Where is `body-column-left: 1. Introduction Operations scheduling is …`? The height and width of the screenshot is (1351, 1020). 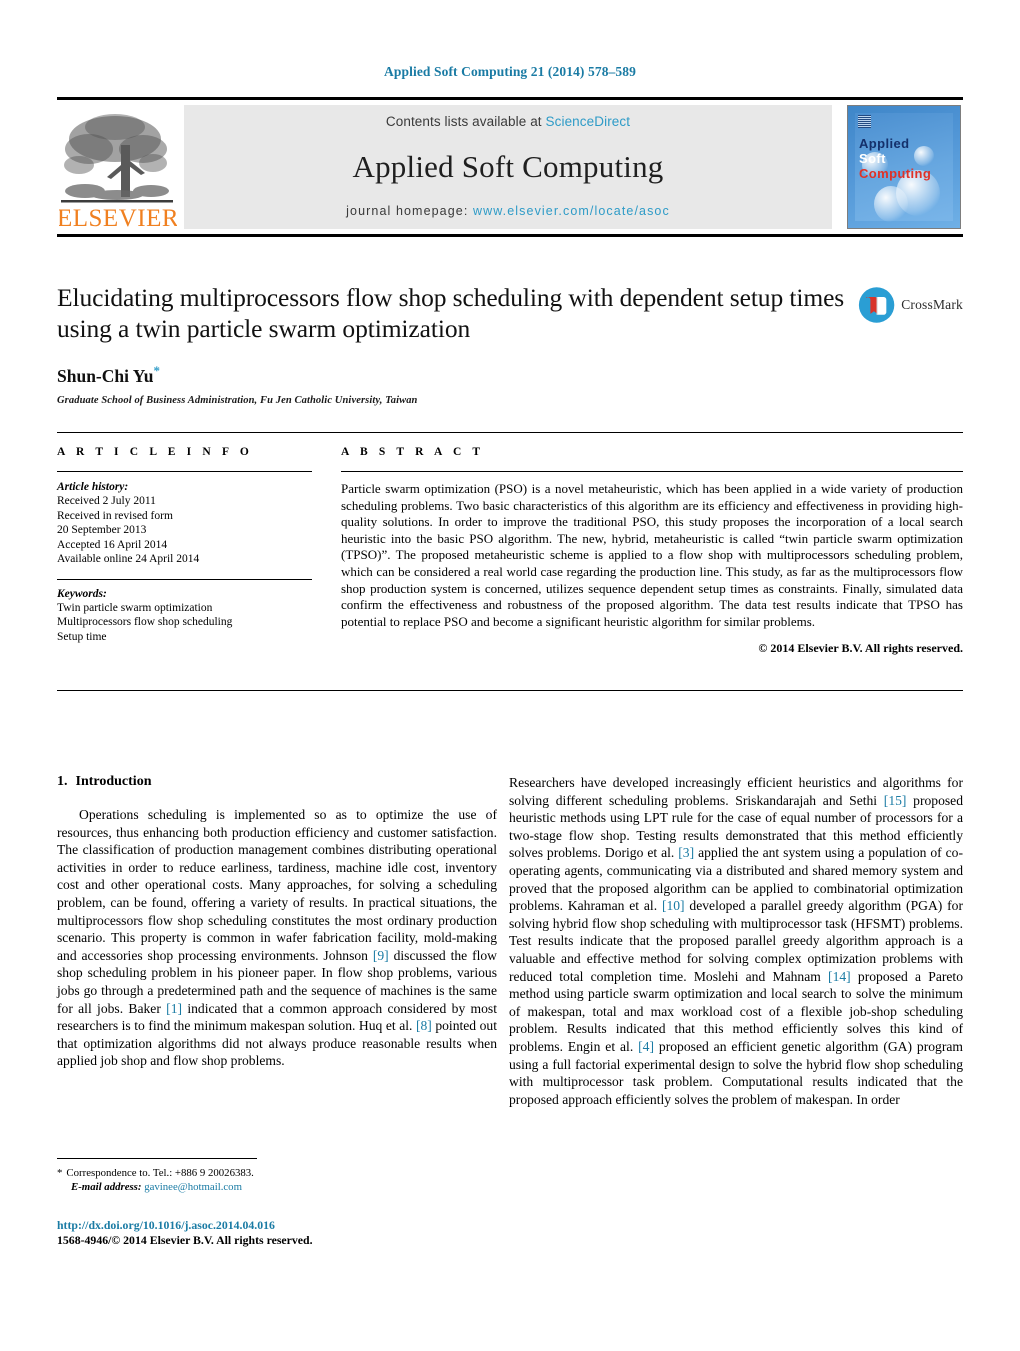
body-column-left: 1. Introduction Operations scheduling is … is located at coordinates (277, 922).